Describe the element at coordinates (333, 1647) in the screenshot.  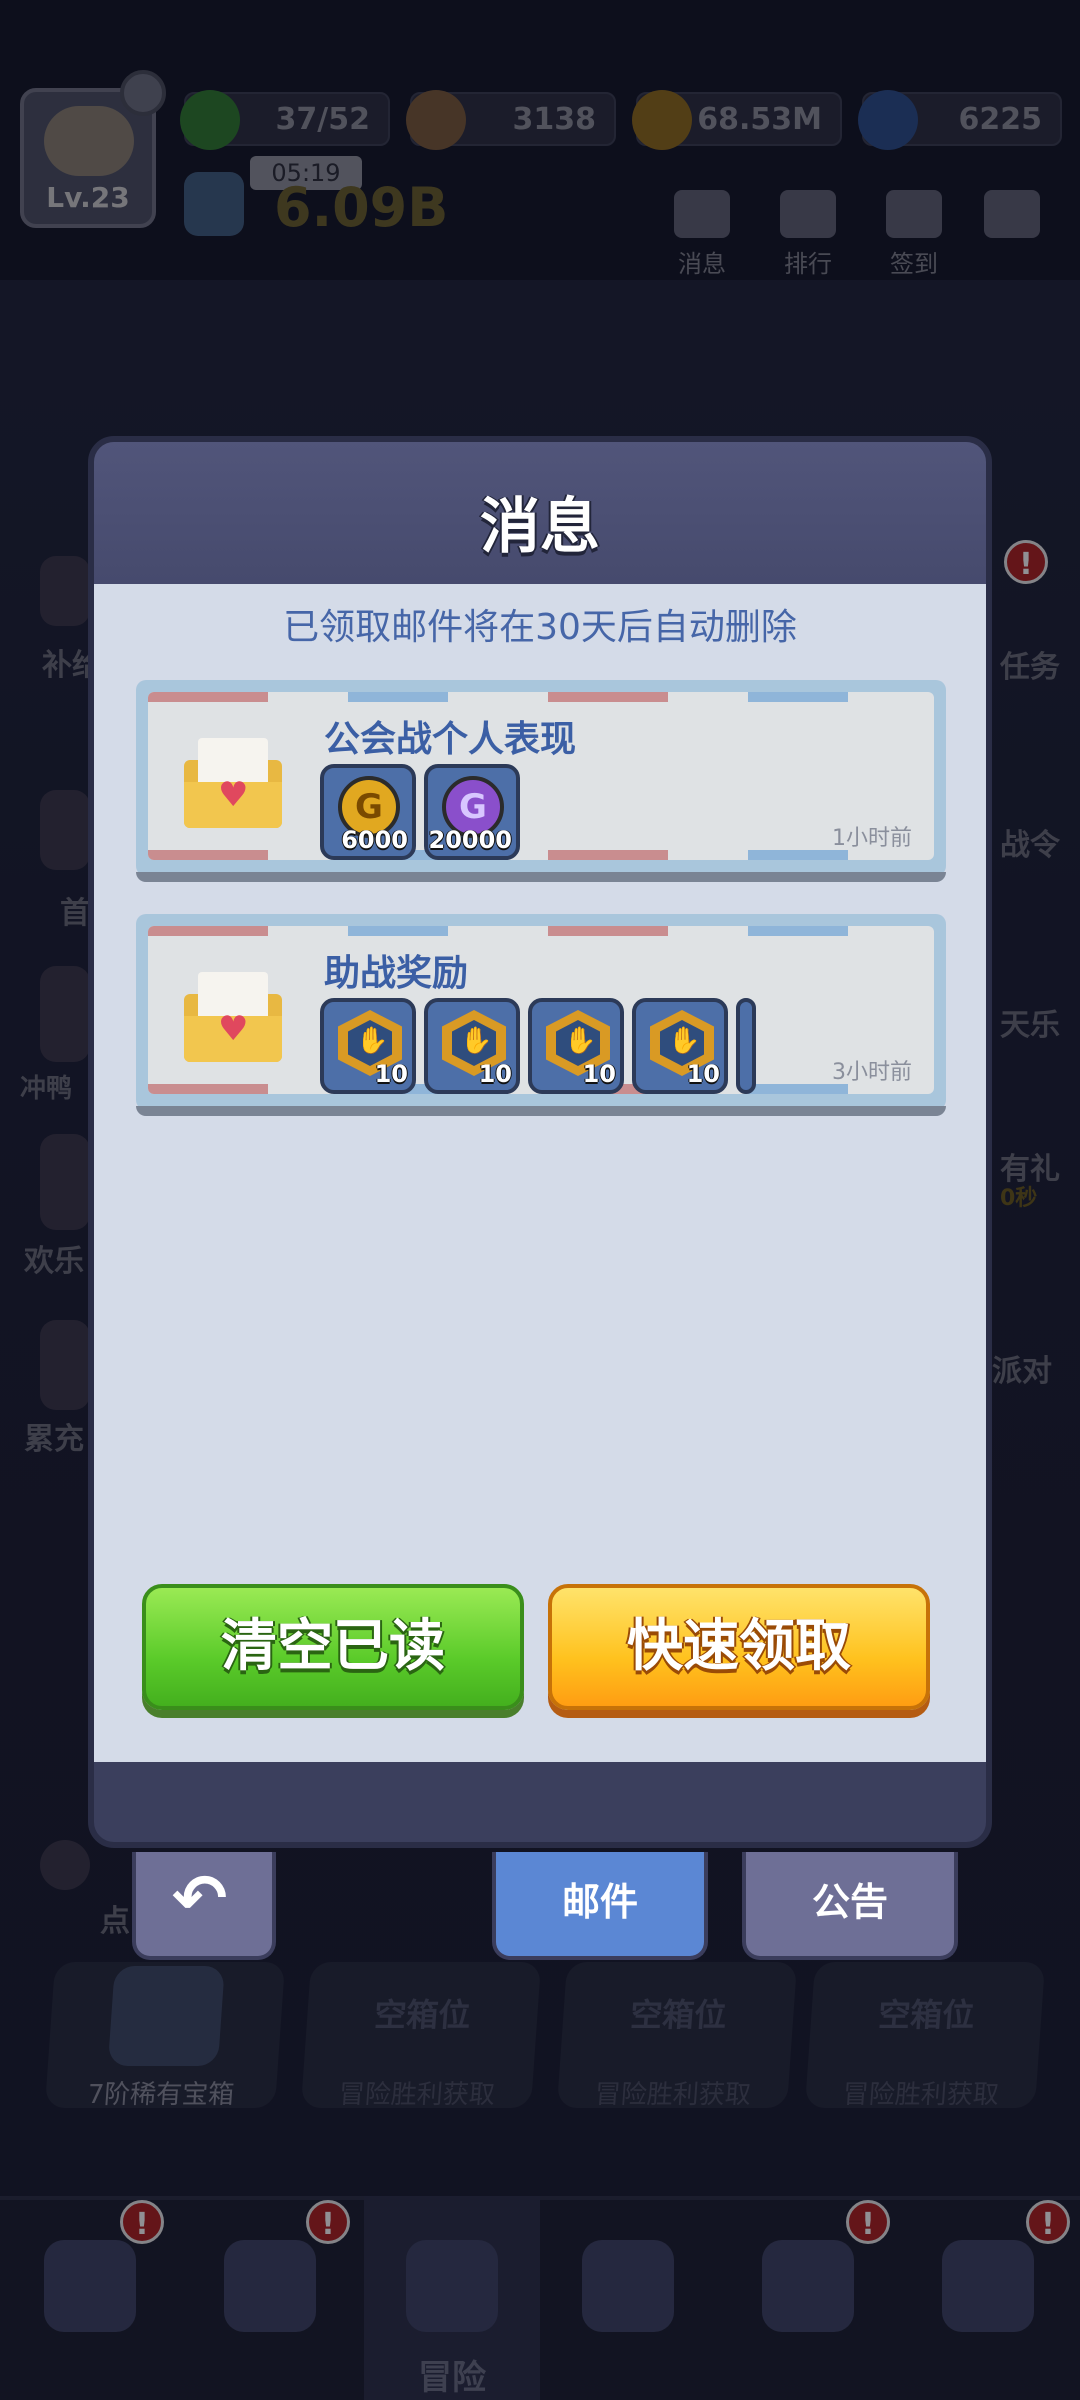
I see `clear-read-button: 清空已读` at that location.